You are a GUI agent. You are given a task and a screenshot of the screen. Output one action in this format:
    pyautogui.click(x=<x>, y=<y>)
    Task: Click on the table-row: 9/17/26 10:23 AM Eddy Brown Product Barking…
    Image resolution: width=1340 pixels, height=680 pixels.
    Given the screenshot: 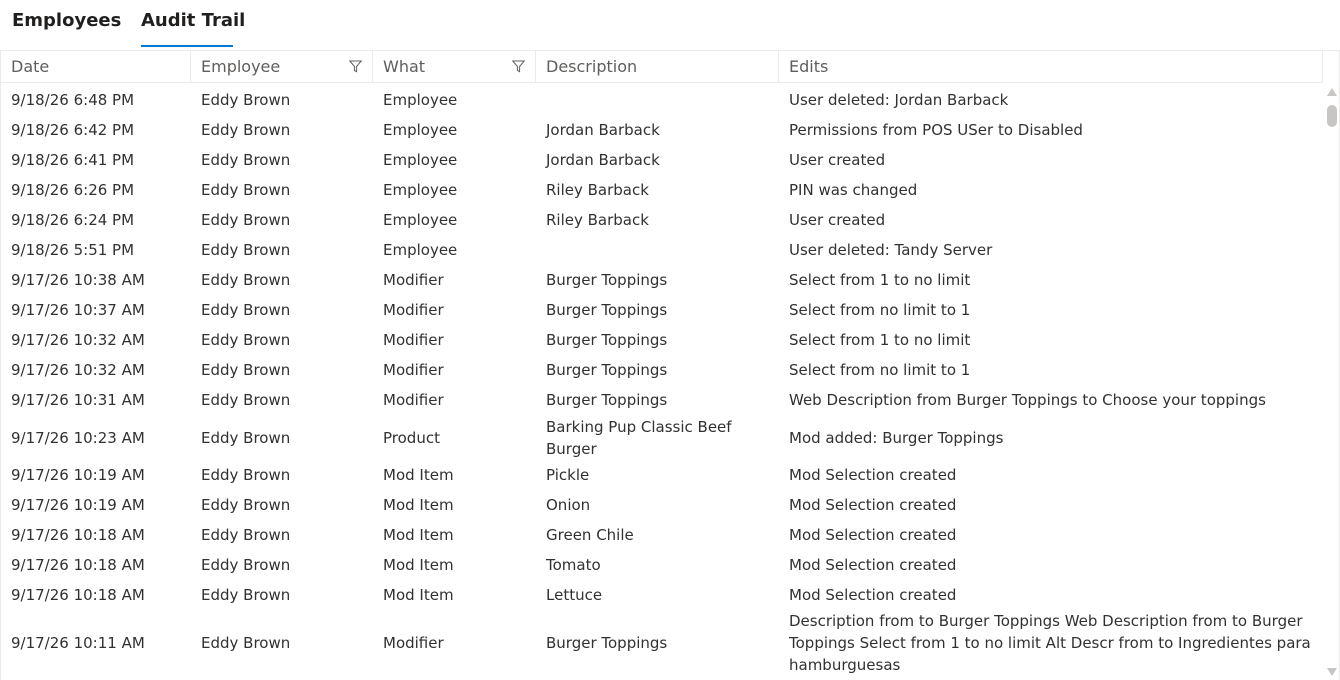 What is the action you would take?
    pyautogui.click(x=662, y=437)
    